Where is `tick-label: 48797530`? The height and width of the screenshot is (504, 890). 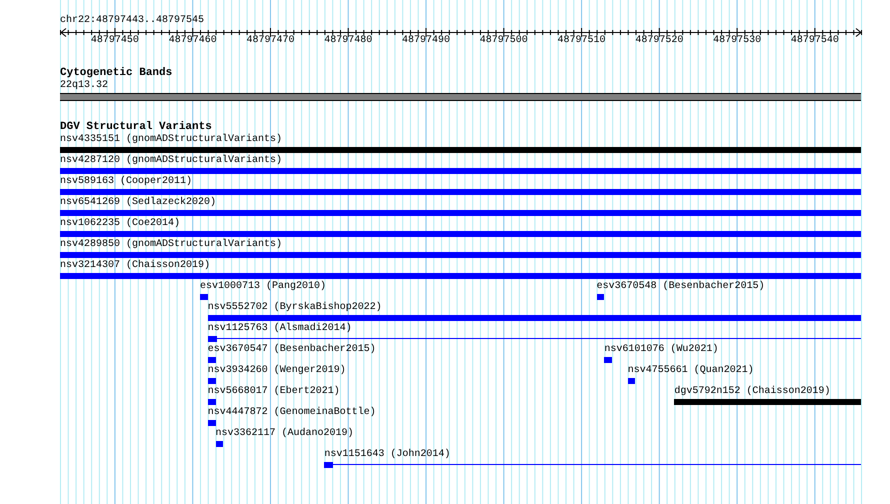
tick-label: 48797530 is located at coordinates (737, 41).